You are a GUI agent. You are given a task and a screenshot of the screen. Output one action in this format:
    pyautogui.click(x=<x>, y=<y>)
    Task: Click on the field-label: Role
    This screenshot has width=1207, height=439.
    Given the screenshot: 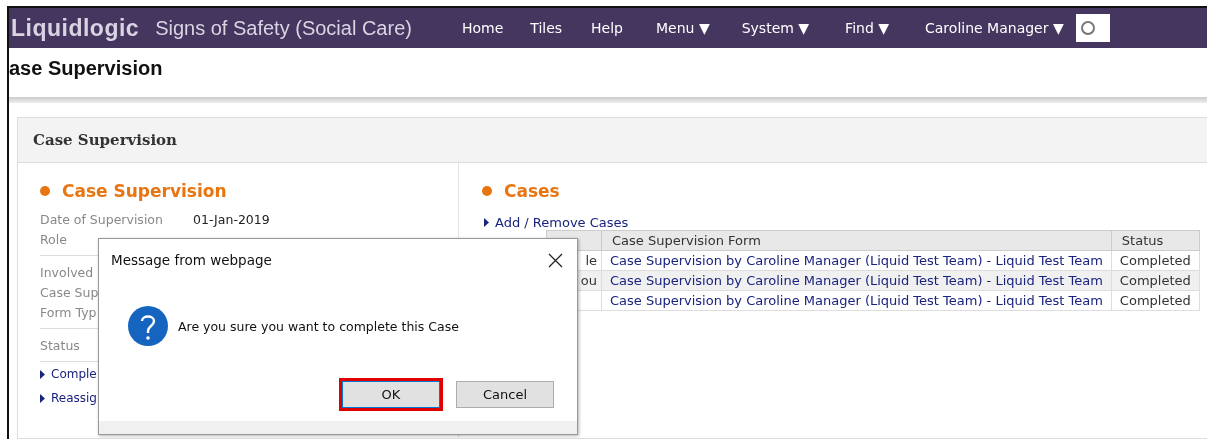 What is the action you would take?
    pyautogui.click(x=54, y=239)
    